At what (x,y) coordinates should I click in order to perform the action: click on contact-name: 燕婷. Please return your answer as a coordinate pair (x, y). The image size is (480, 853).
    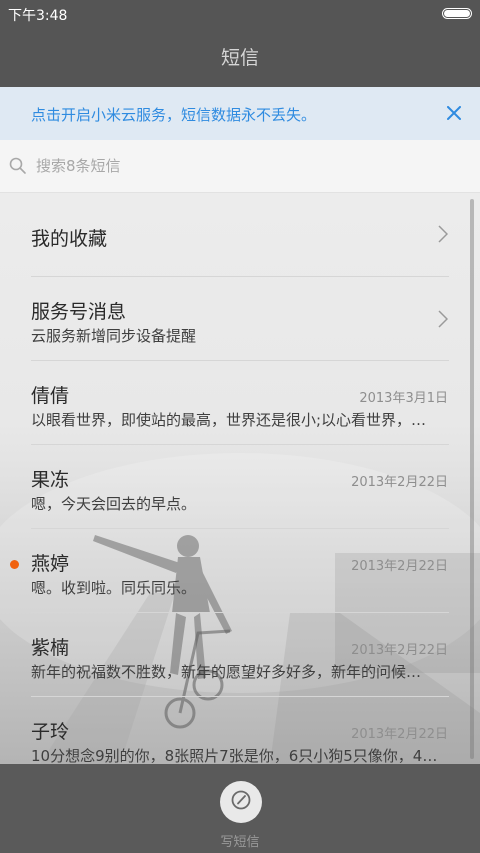
    Looking at the image, I should click on (50, 564).